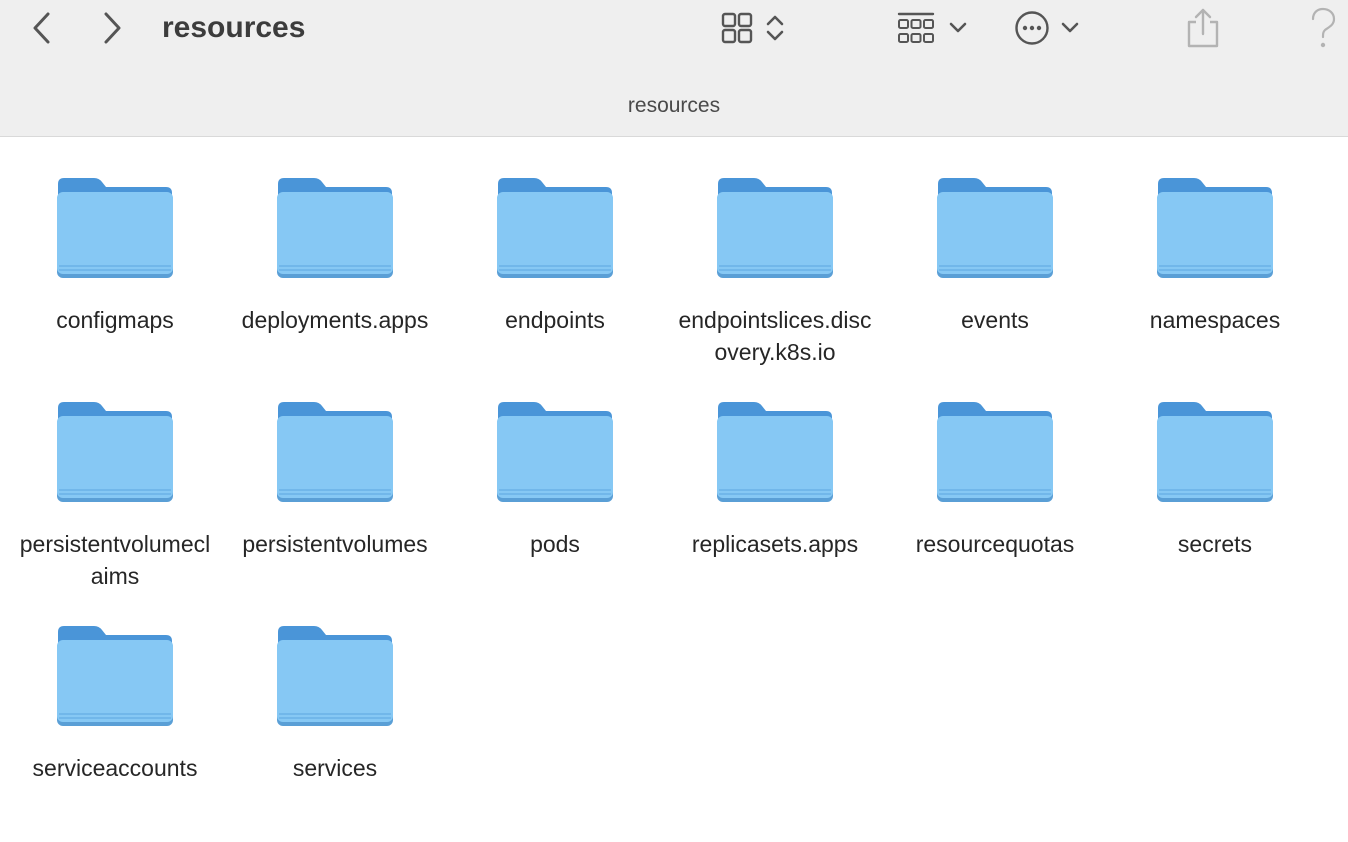 The width and height of the screenshot is (1348, 842). I want to click on folder-item: serviceaccounts, so click(115, 730).